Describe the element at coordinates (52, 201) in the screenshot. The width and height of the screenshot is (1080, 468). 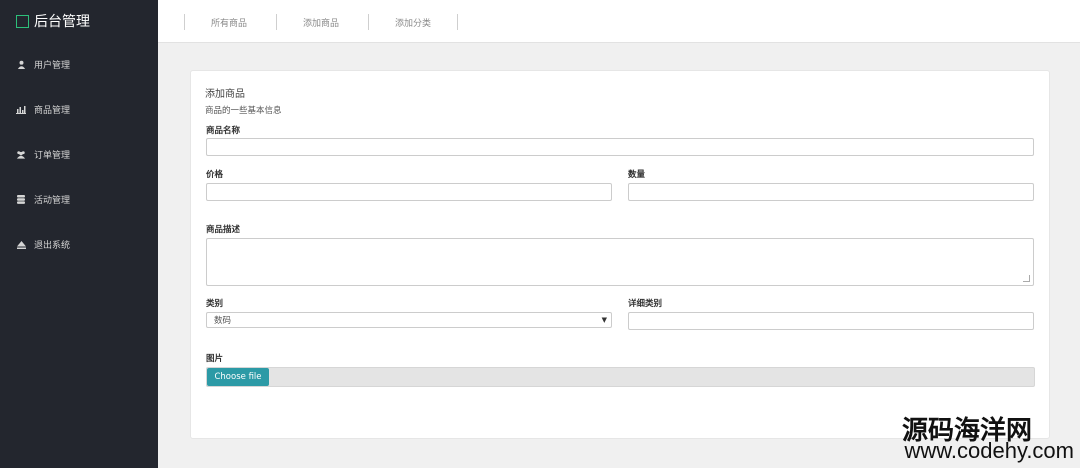
I see `sidebar-item-label: 活动管理` at that location.